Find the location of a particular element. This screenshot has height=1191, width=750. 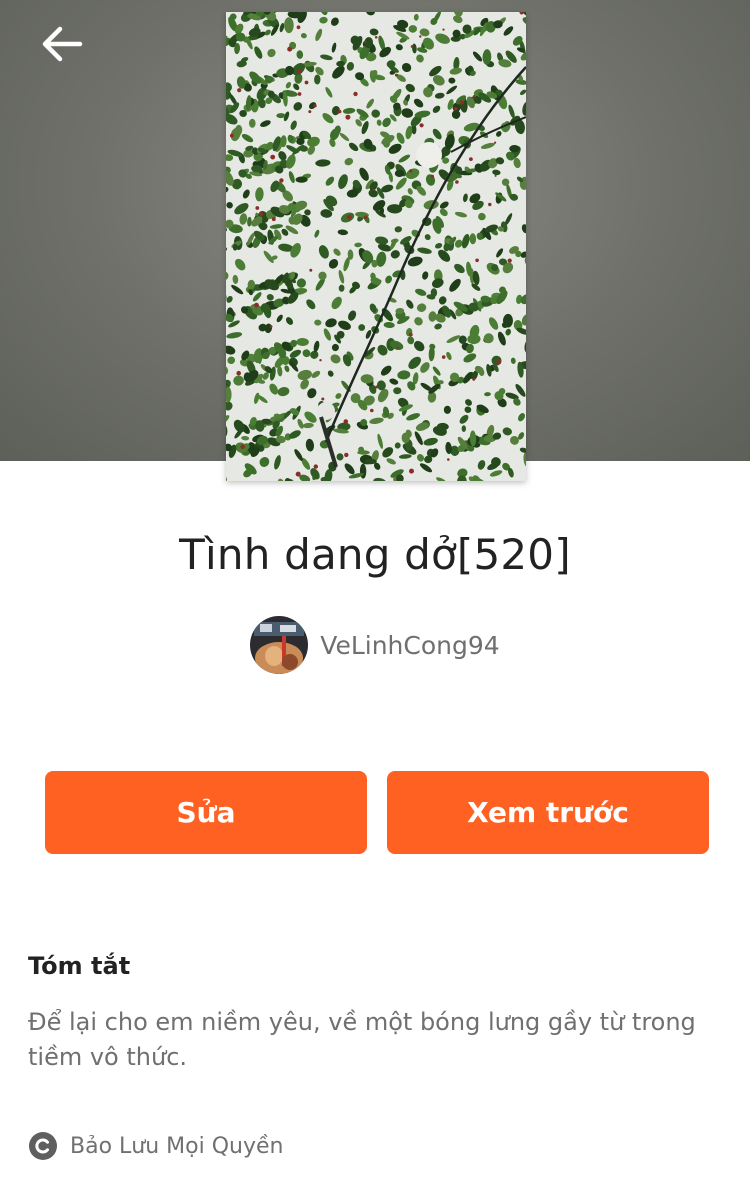

copyright-icon is located at coordinates (43, 1146).